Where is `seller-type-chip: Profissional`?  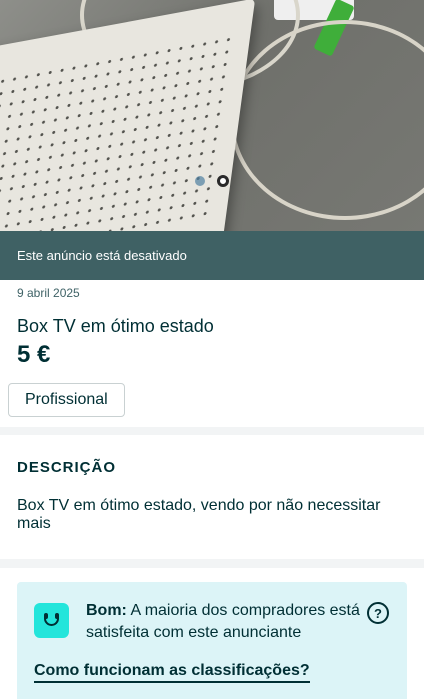 seller-type-chip: Profissional is located at coordinates (66, 400).